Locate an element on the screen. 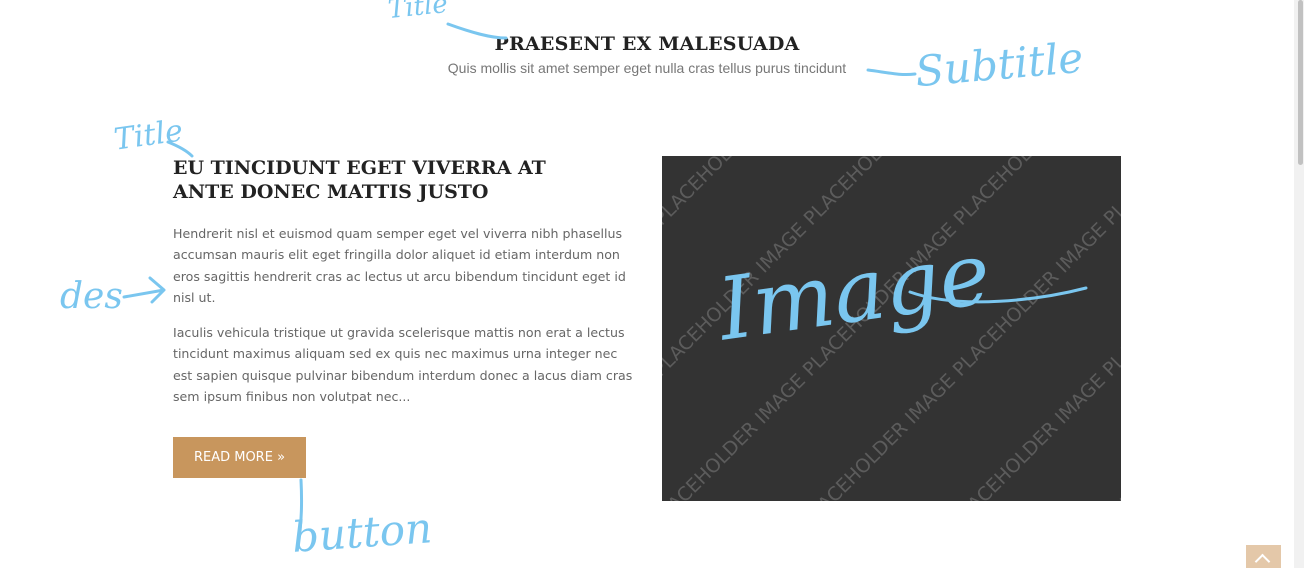 The width and height of the screenshot is (1304, 568). annotation-description-arrow is located at coordinates (144, 290).